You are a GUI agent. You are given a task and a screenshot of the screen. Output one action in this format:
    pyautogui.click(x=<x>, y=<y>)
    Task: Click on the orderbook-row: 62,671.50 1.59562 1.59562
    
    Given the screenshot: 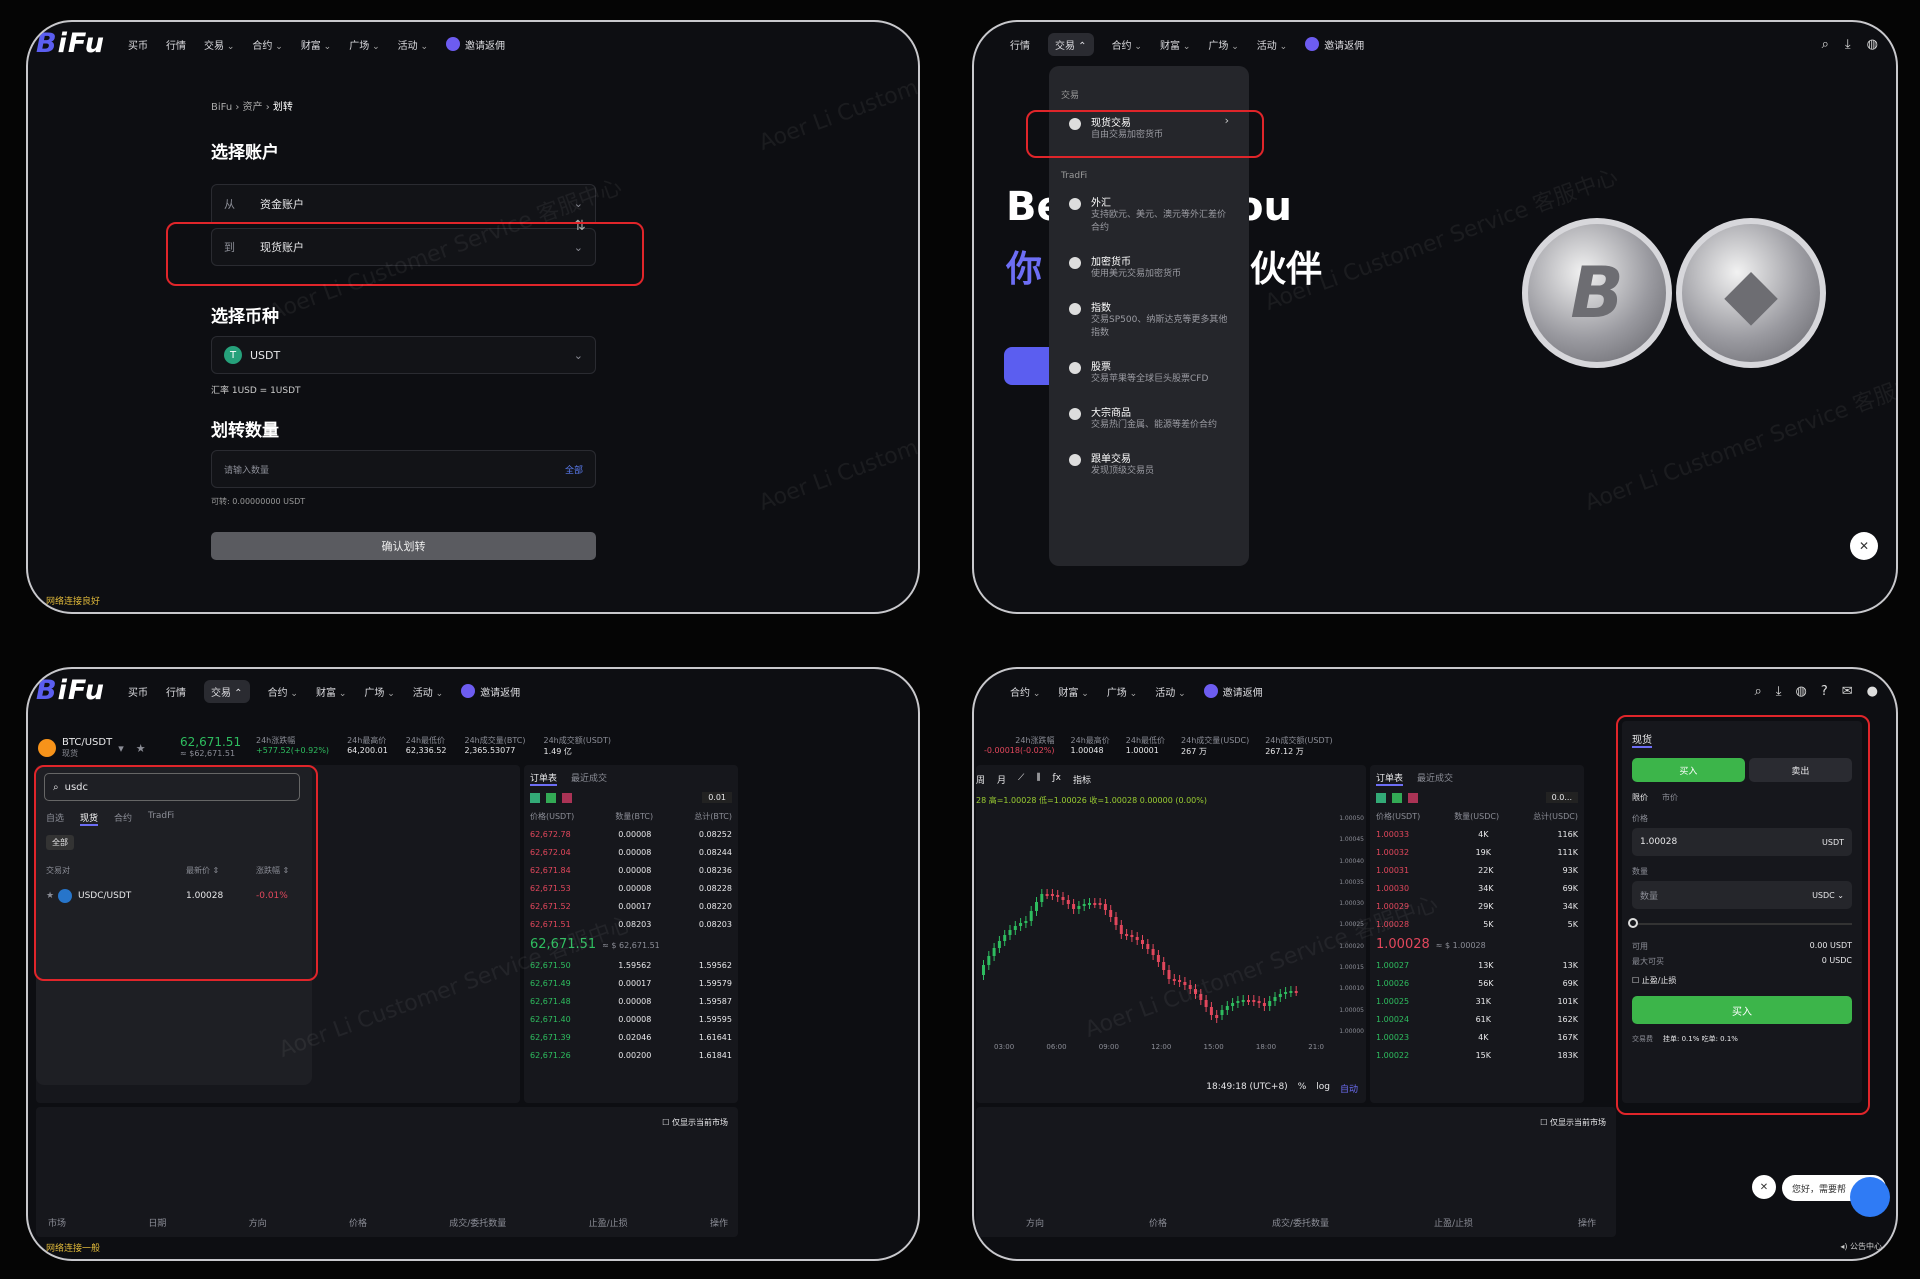 What is the action you would take?
    pyautogui.click(x=631, y=965)
    